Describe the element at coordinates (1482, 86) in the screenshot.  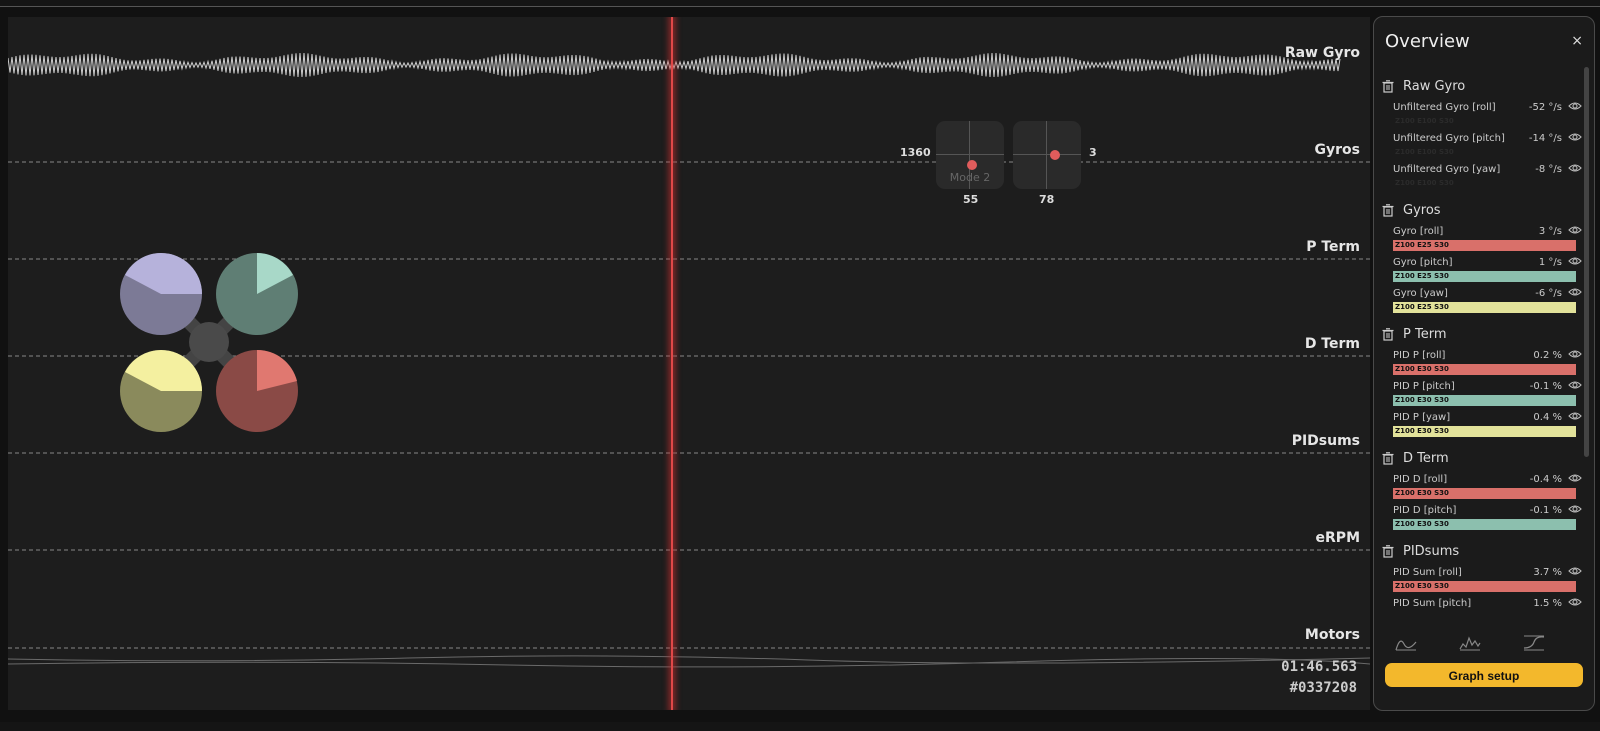
I see `overview-section-header: Raw Gyro` at that location.